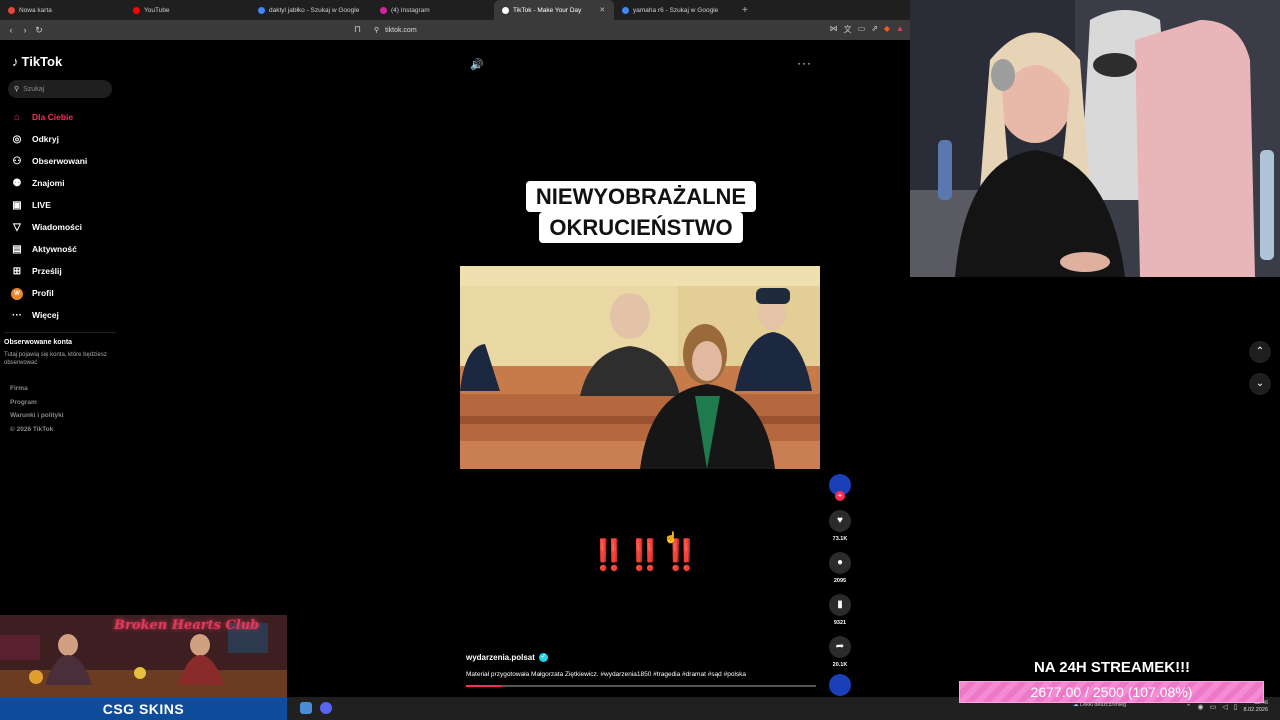 Image resolution: width=1280 pixels, height=720 pixels. Describe the element at coordinates (15, 61) in the screenshot. I see `tiktok-note-icon: ♪` at that location.